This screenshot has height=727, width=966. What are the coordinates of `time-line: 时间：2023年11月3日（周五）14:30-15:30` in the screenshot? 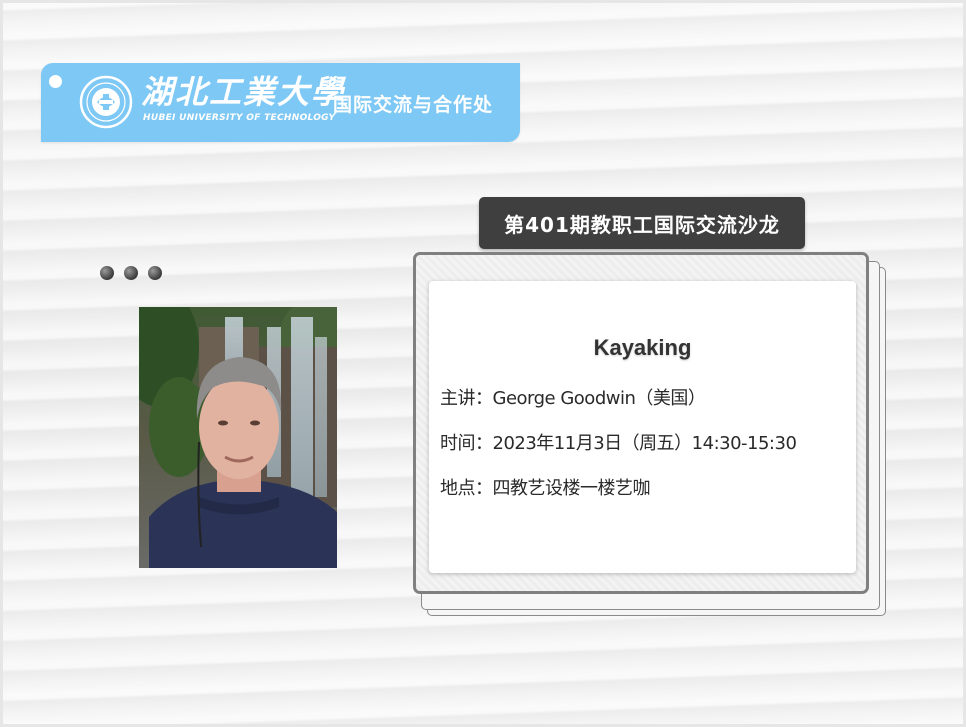 It's located at (618, 442).